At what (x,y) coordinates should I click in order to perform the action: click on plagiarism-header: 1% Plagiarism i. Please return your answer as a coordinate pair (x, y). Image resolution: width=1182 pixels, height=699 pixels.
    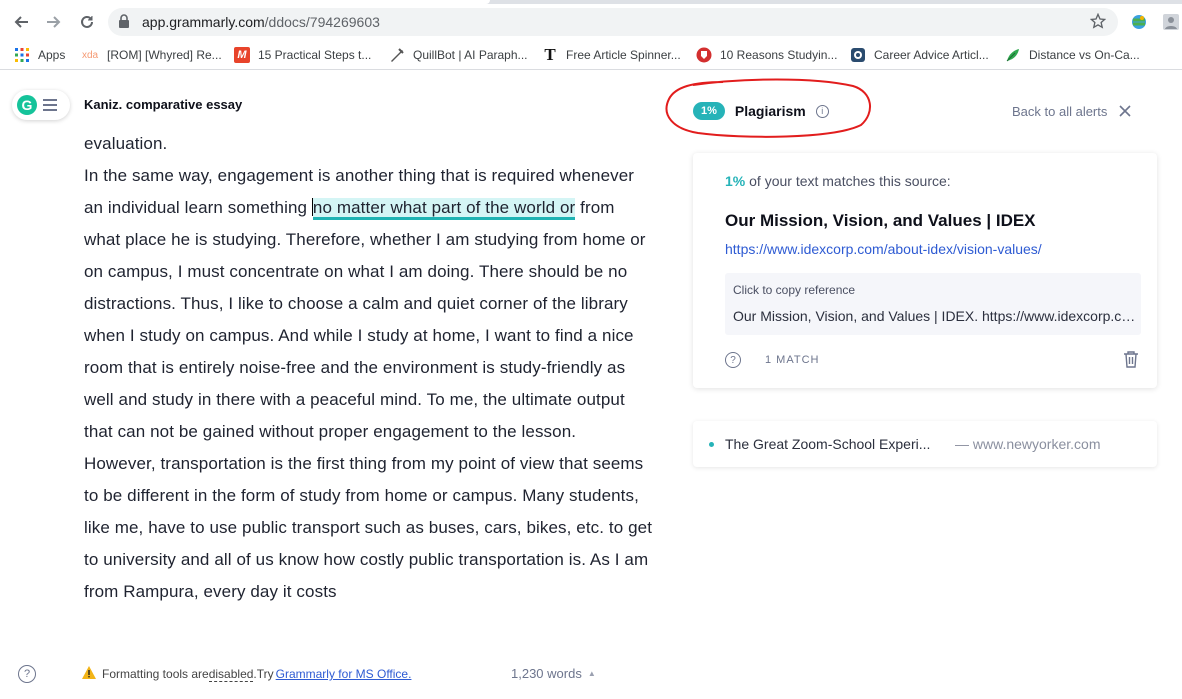
    Looking at the image, I should click on (761, 111).